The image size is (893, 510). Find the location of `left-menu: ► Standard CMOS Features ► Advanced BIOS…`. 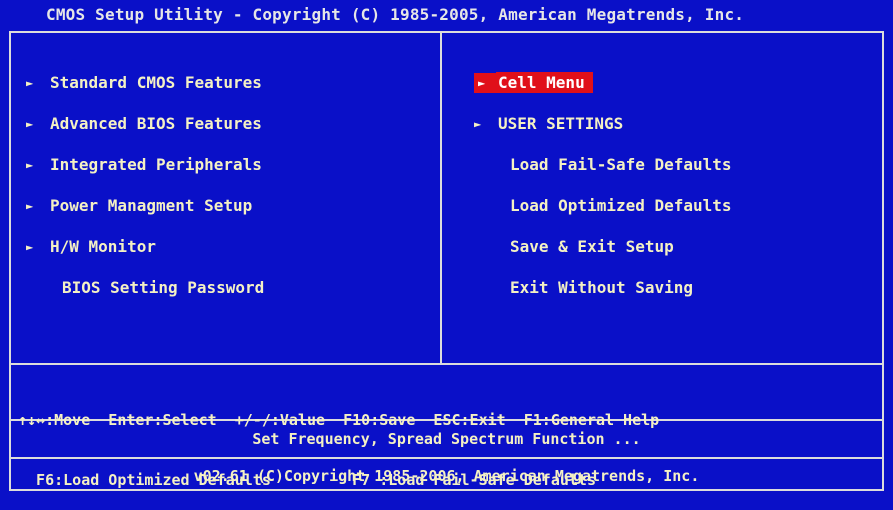

left-menu: ► Standard CMOS Features ► Advanced BIOS… is located at coordinates (145, 185).